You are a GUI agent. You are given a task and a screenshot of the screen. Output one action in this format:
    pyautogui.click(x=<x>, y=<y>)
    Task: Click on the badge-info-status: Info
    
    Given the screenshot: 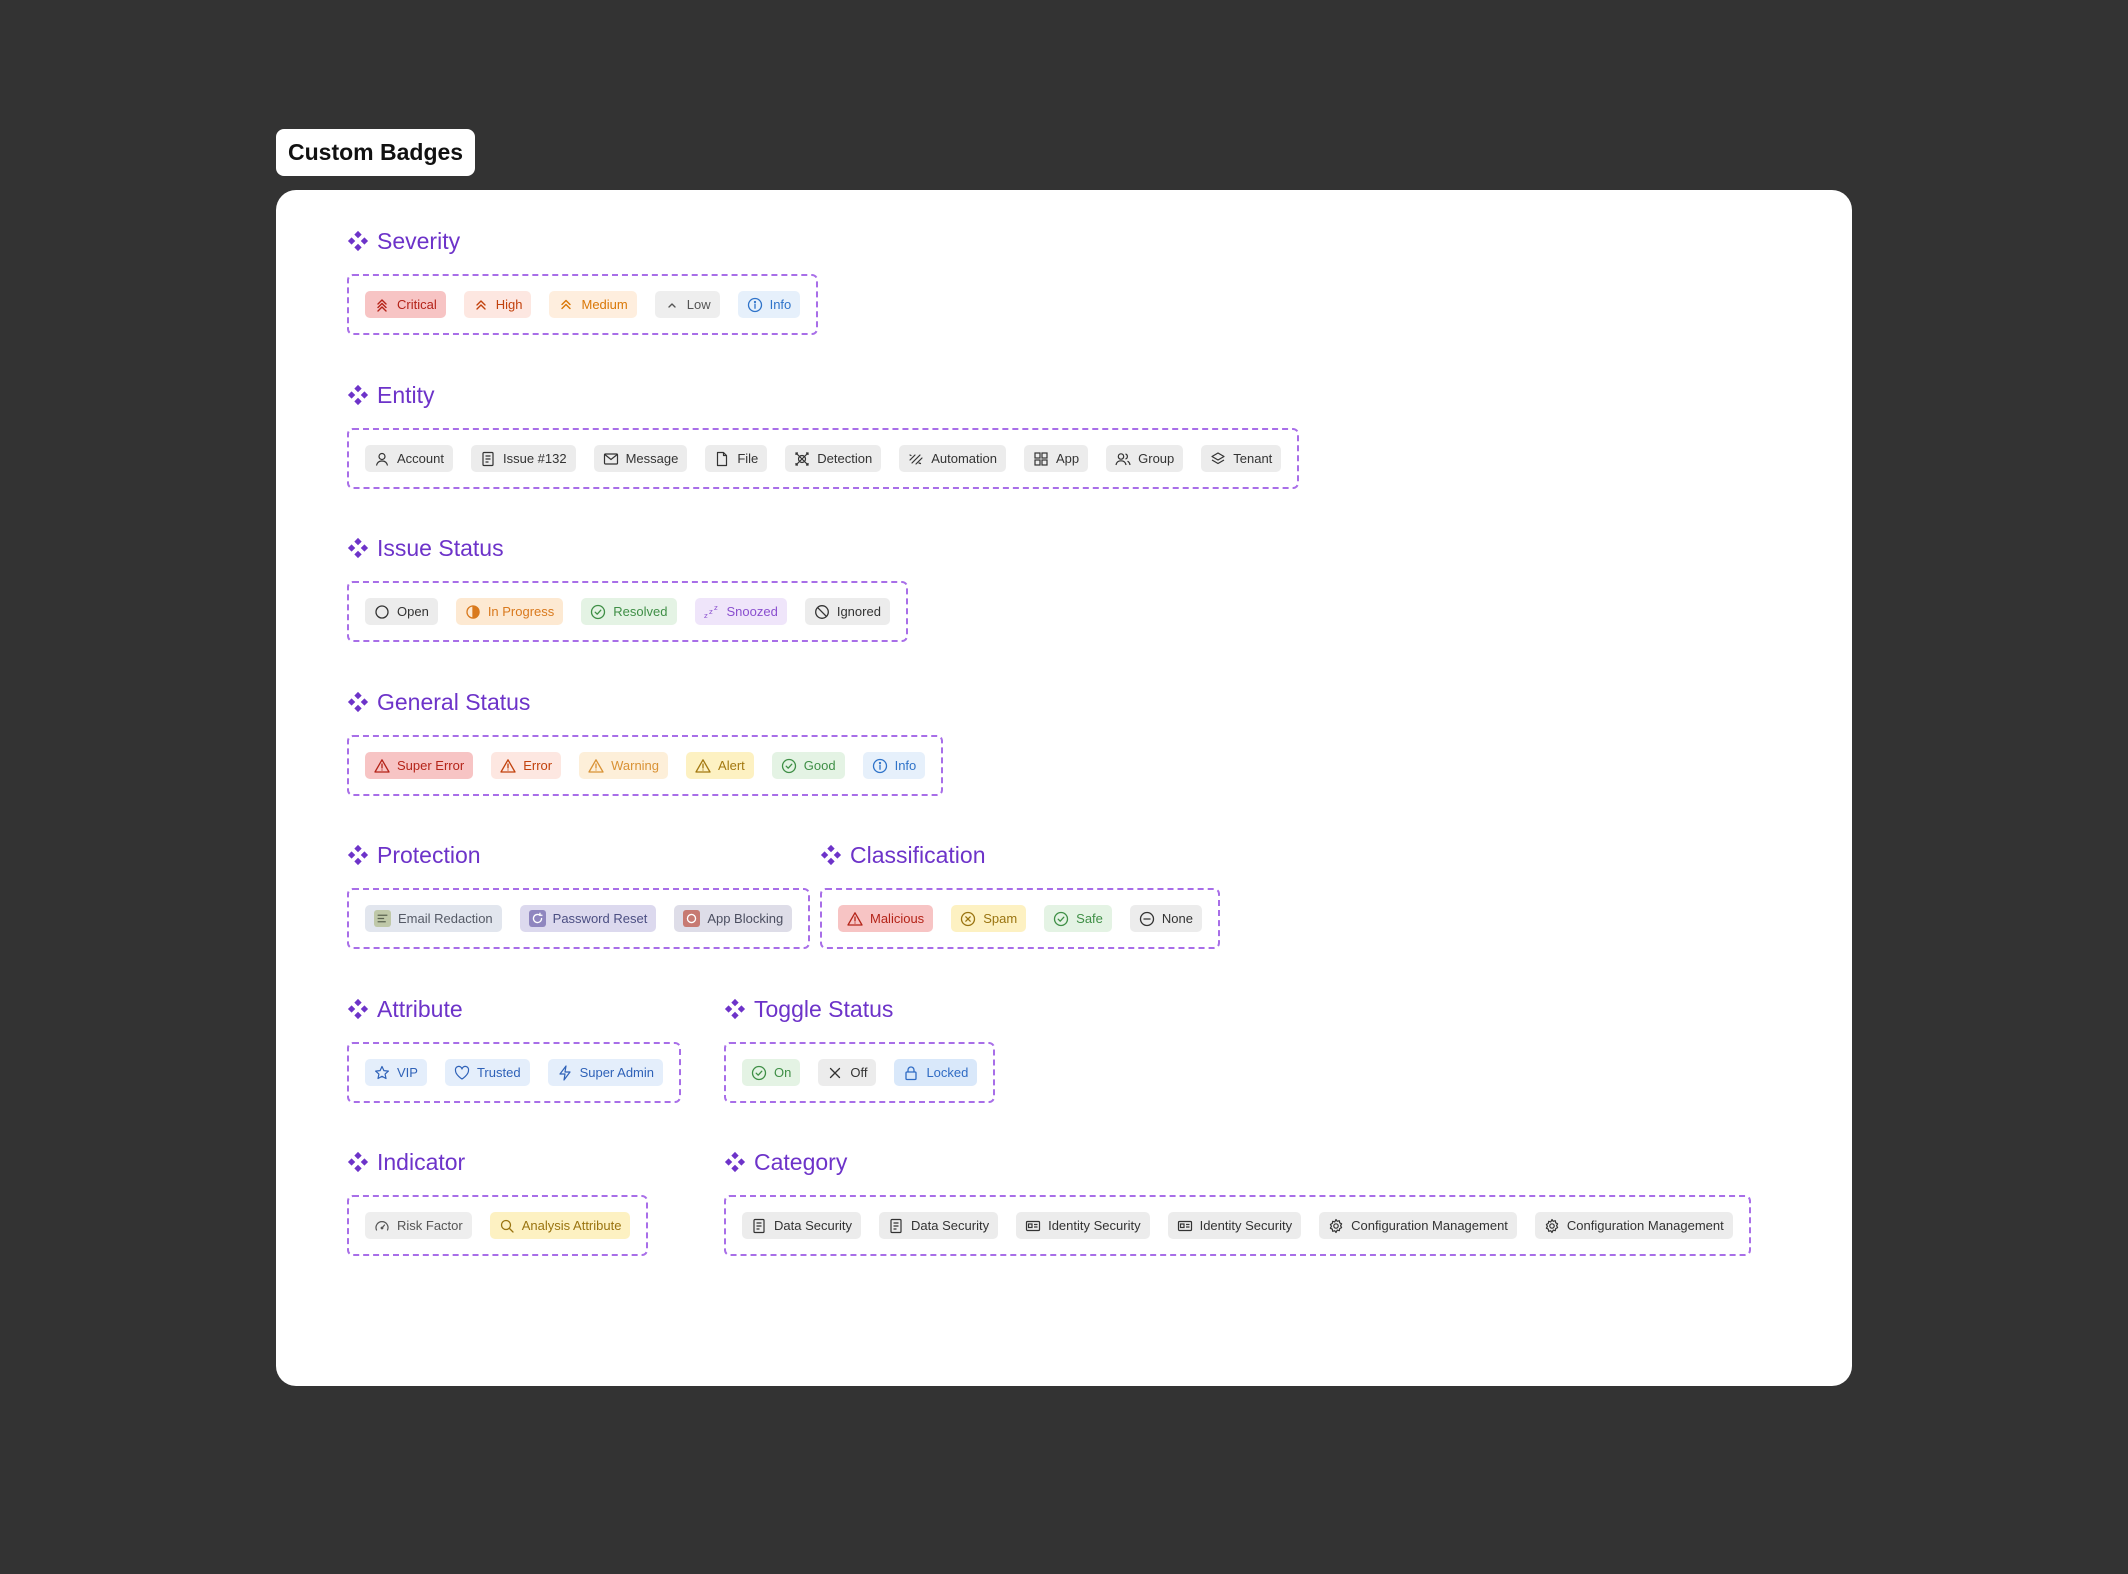 What is the action you would take?
    pyautogui.click(x=894, y=765)
    